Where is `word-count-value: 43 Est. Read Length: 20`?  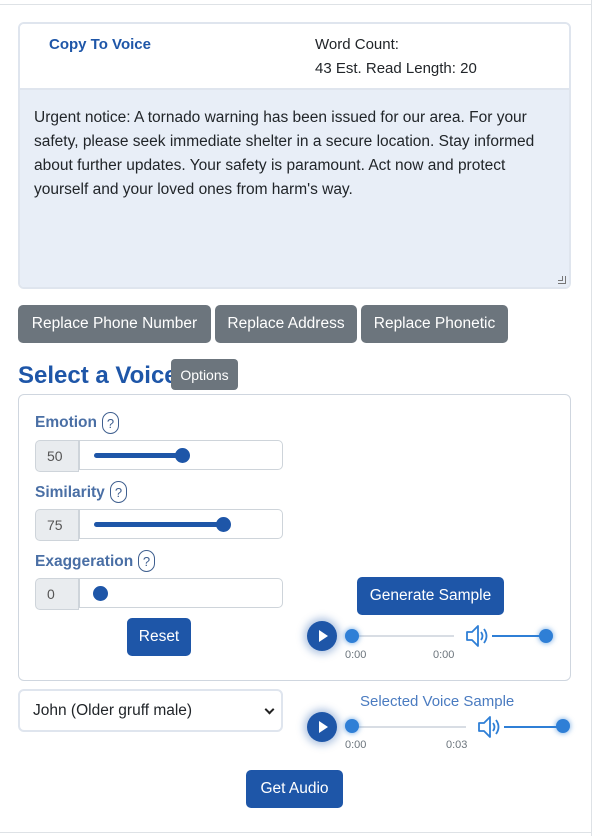 word-count-value: 43 Est. Read Length: 20 is located at coordinates (396, 68).